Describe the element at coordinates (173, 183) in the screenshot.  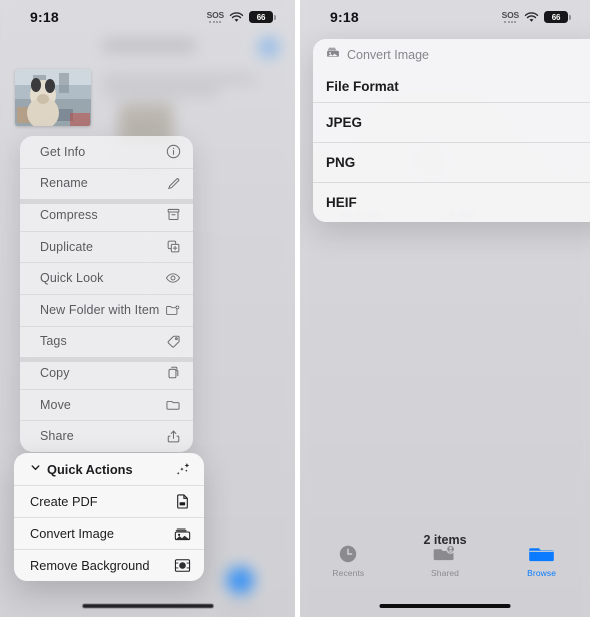
I see `pencil-icon` at that location.